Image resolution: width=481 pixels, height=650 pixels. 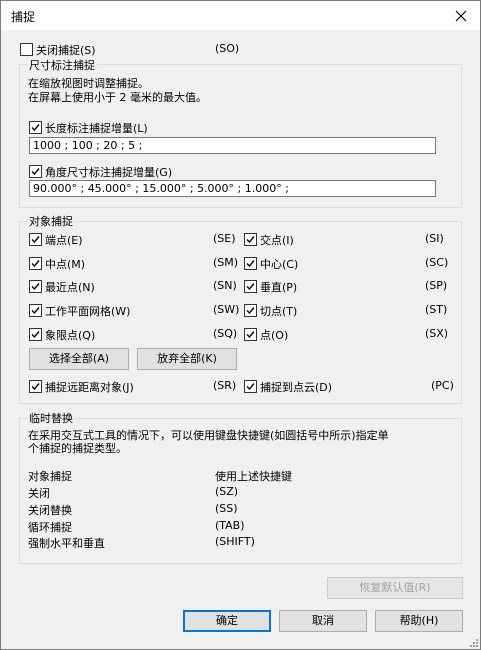 What do you see at coordinates (227, 48) in the screenshot?
I see `close-snap-shortcut: (SO)` at bounding box center [227, 48].